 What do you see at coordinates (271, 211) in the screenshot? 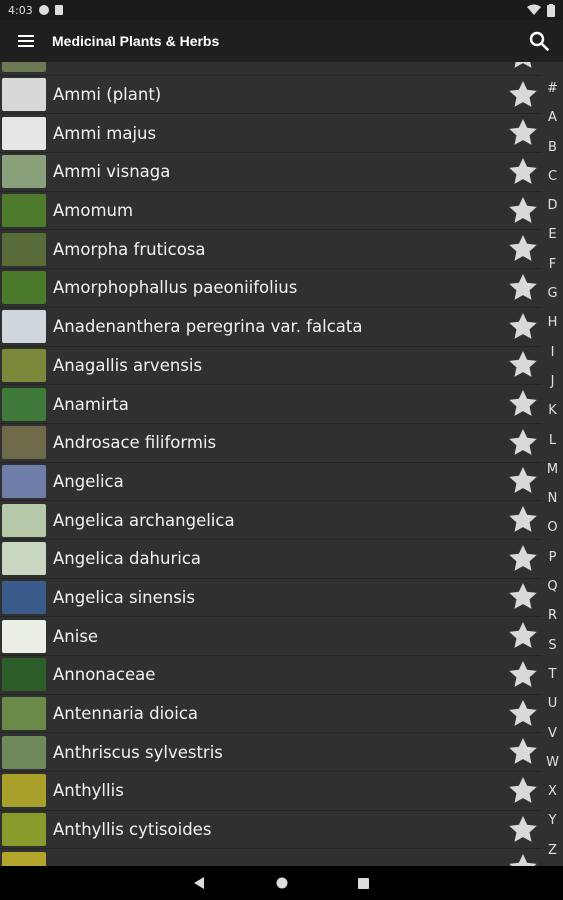
I see `list-item: Amomum` at bounding box center [271, 211].